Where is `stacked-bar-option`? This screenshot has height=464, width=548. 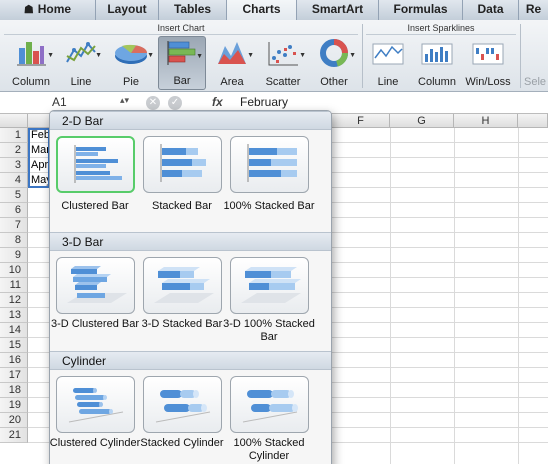 stacked-bar-option is located at coordinates (182, 164).